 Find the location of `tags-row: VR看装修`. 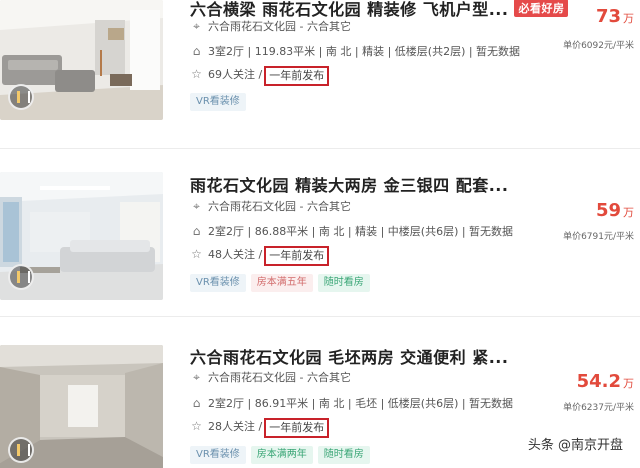

tags-row: VR看装修 is located at coordinates (220, 102).